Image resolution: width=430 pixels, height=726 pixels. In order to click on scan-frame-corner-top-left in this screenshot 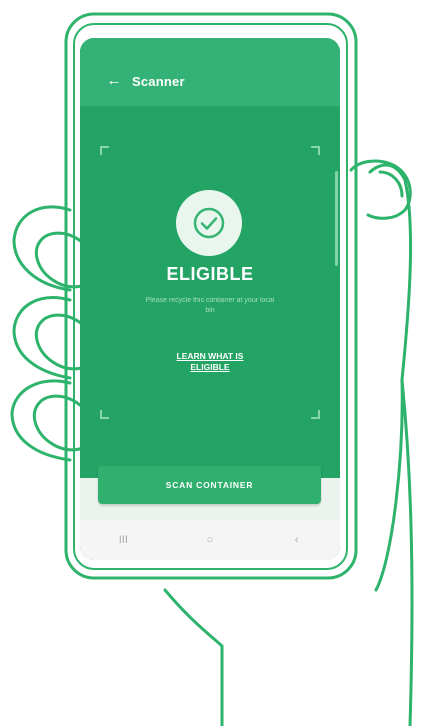, I will do `click(104, 150)`.